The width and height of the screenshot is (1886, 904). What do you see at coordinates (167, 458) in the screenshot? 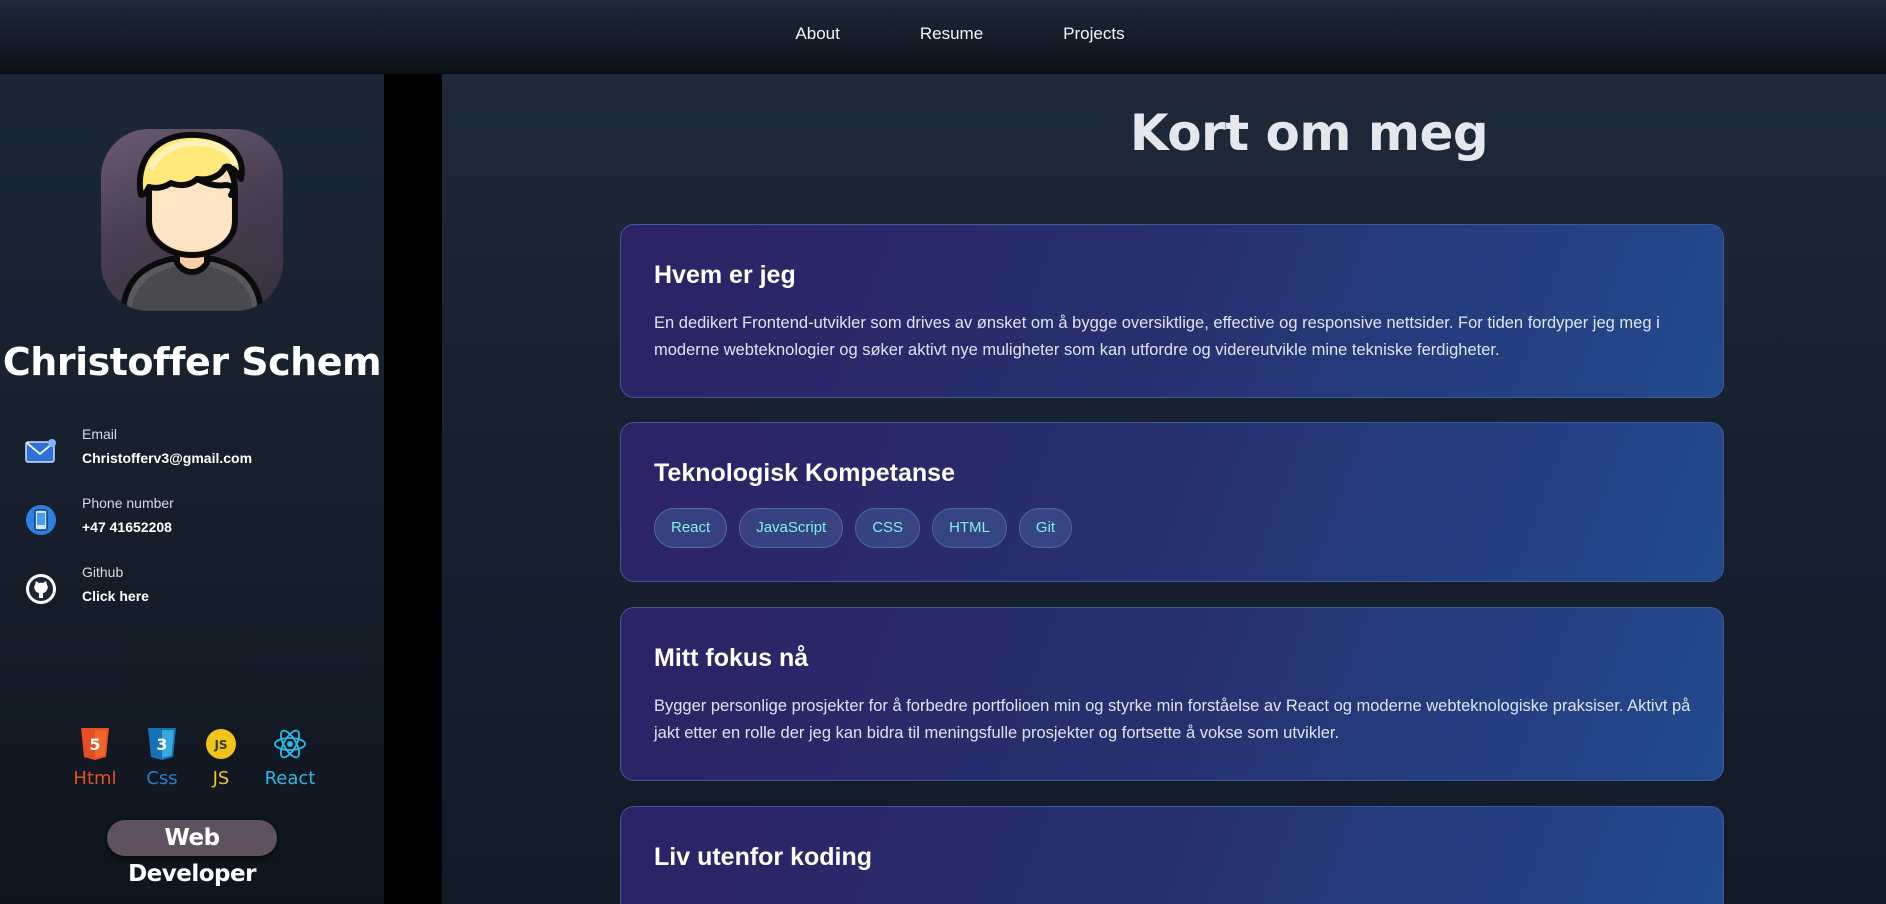
I see `email-value: Christofferv3@gmail.com` at bounding box center [167, 458].